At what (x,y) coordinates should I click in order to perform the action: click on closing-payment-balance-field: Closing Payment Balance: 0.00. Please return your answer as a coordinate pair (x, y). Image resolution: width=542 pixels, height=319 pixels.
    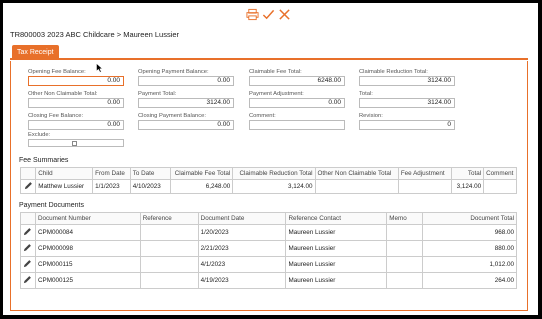
    Looking at the image, I should click on (186, 121).